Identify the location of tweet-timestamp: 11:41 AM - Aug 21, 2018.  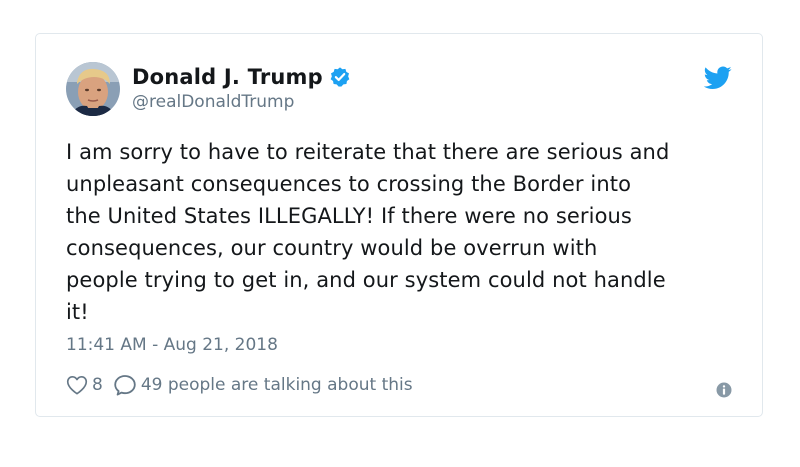
(172, 345).